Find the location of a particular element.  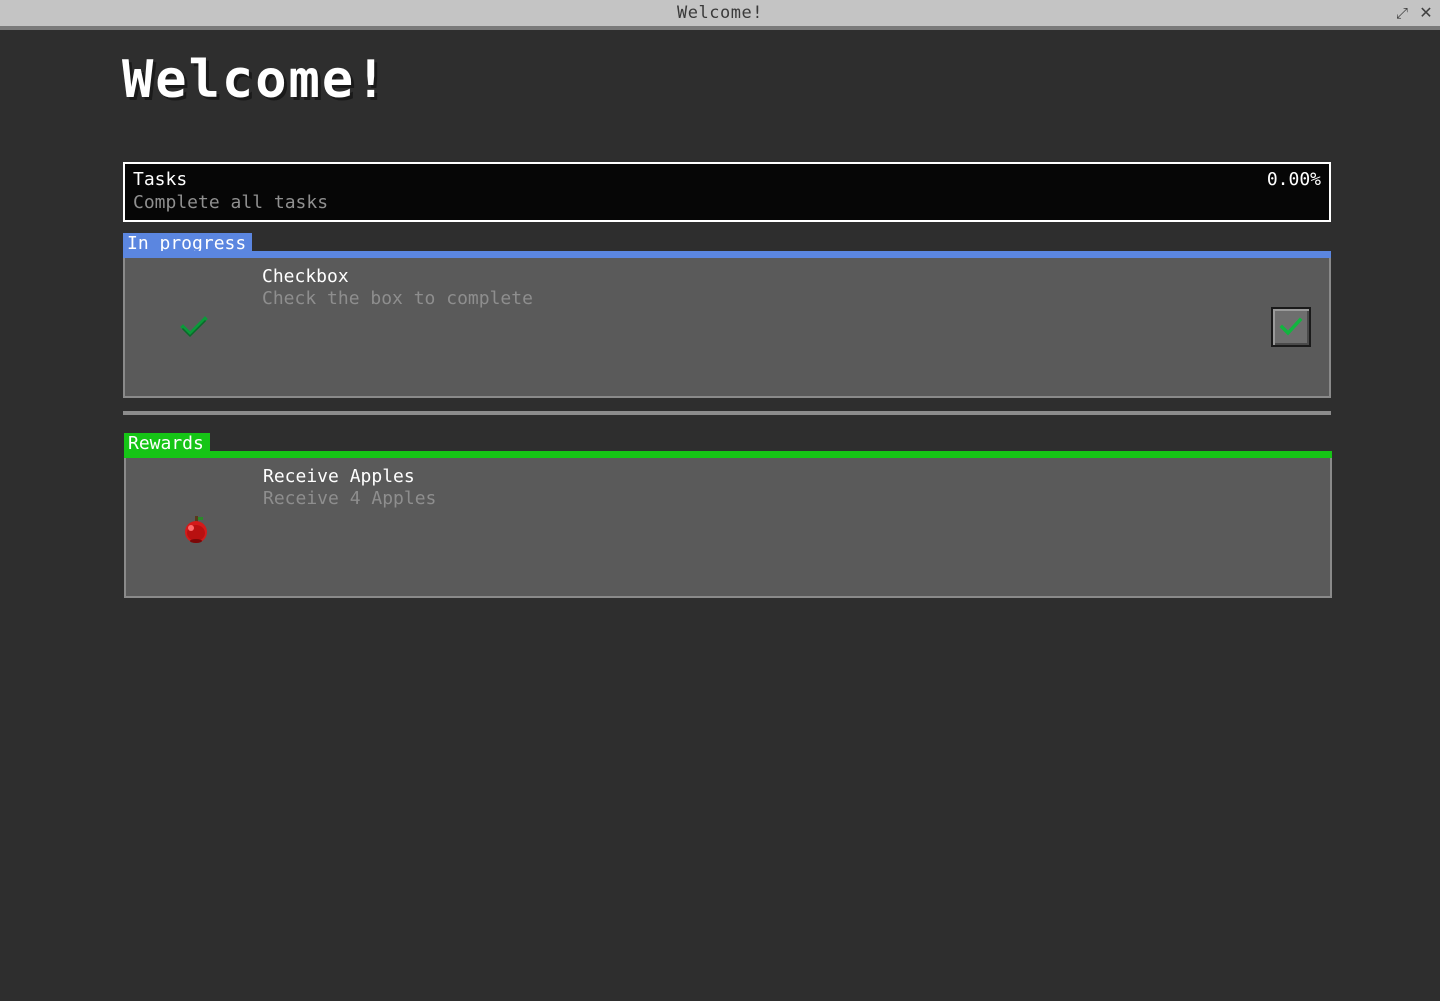

page-title: Welcome! is located at coordinates (255, 80).